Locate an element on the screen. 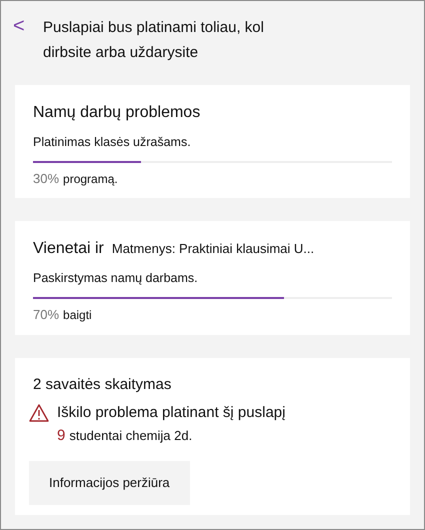 Image resolution: width=425 pixels, height=530 pixels. error-detail: studentai chemija 2d. is located at coordinates (130, 435).